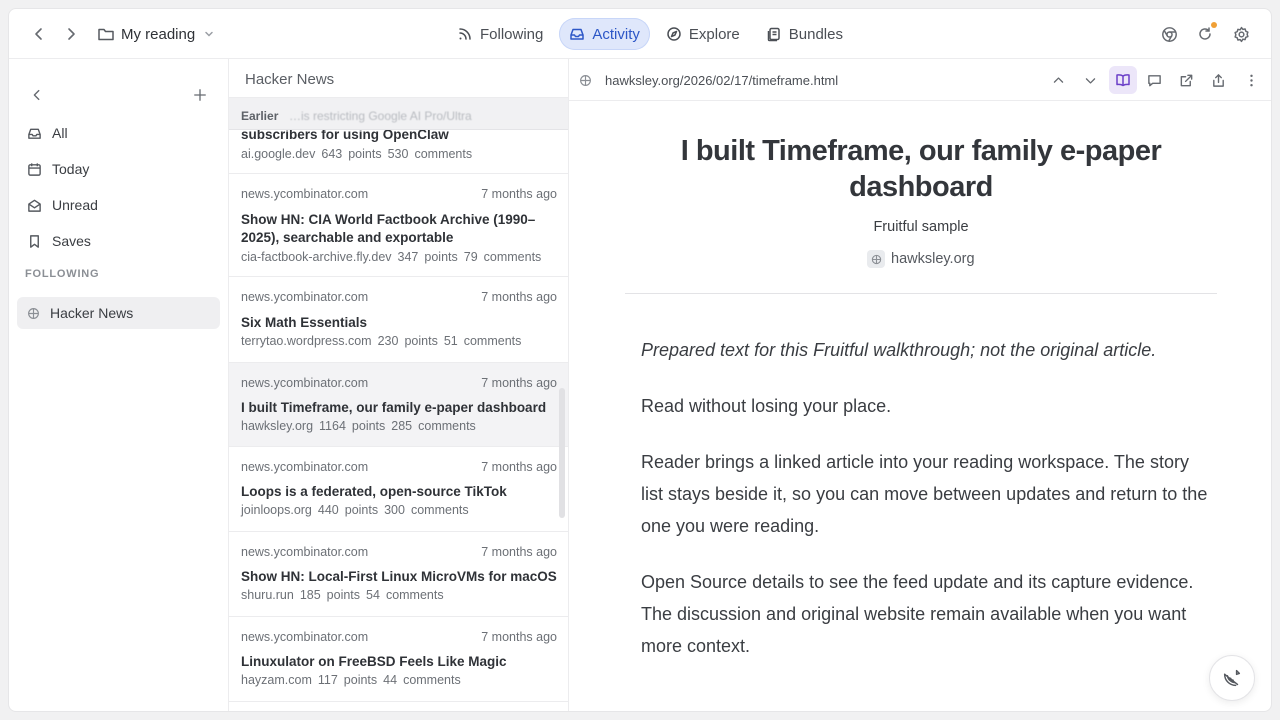 This screenshot has width=1280, height=720. I want to click on tab-bundles: Bundles, so click(804, 34).